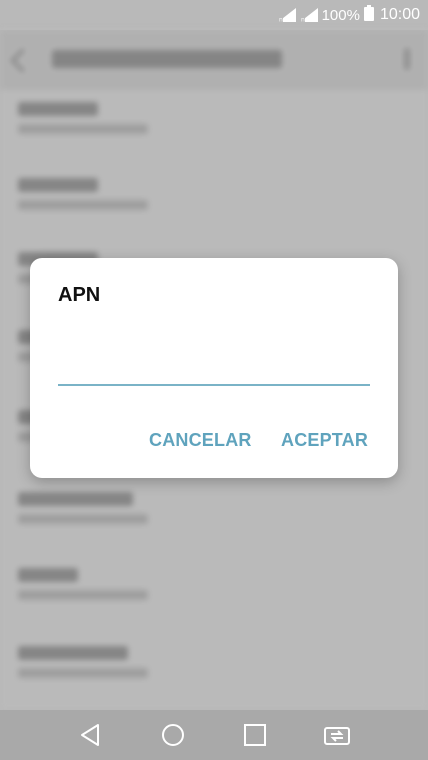 Image resolution: width=428 pixels, height=760 pixels. I want to click on dual-window-icon, so click(336, 735).